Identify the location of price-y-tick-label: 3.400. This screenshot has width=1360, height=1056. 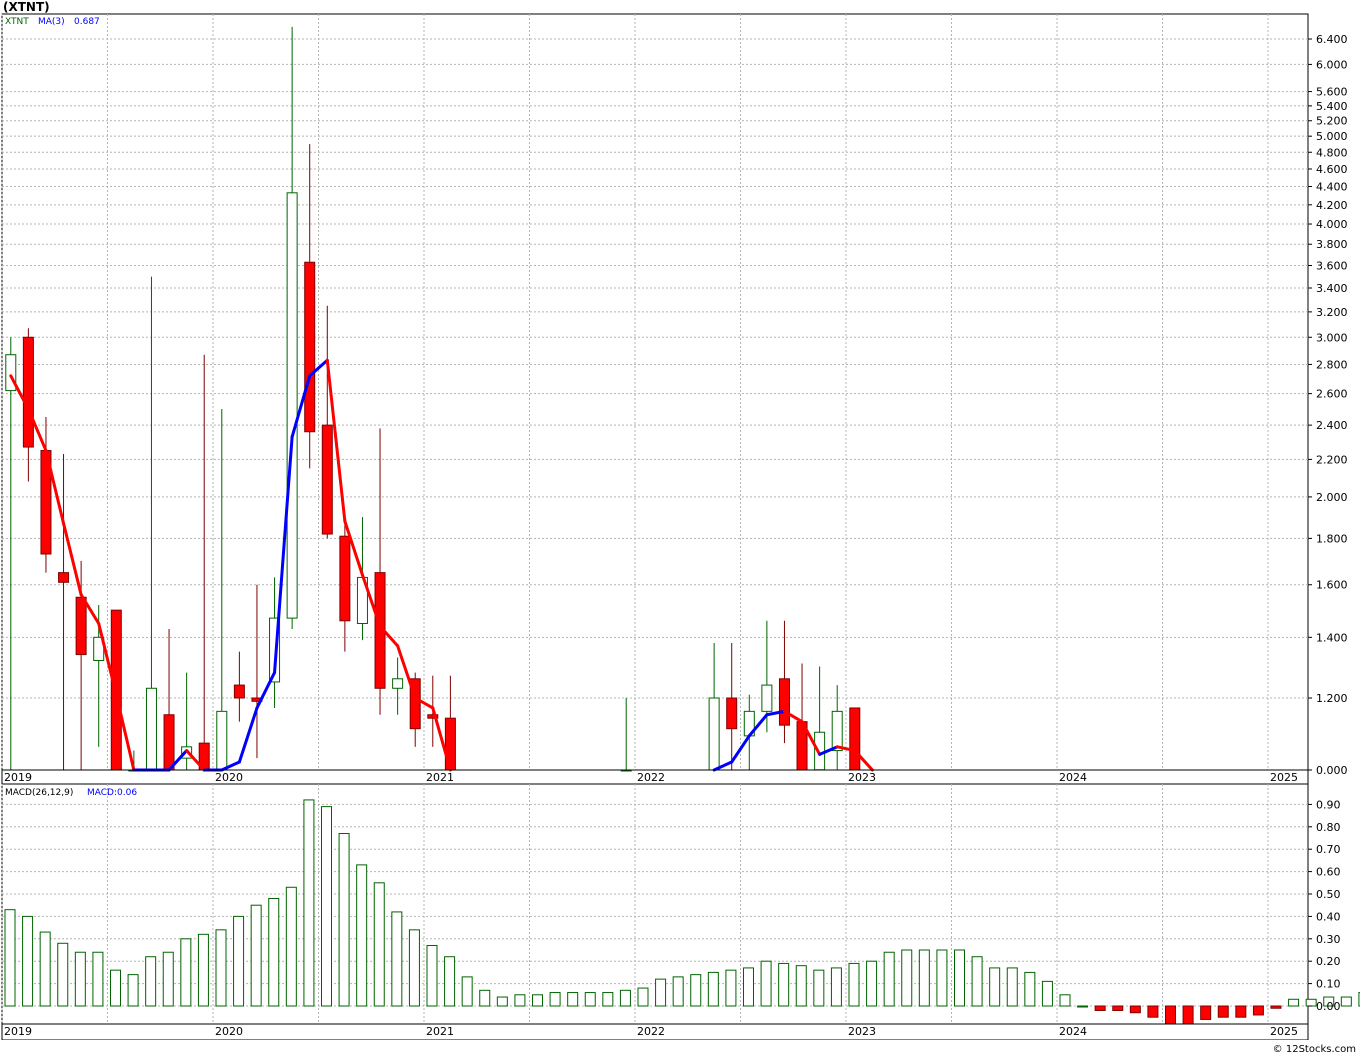
(1332, 288).